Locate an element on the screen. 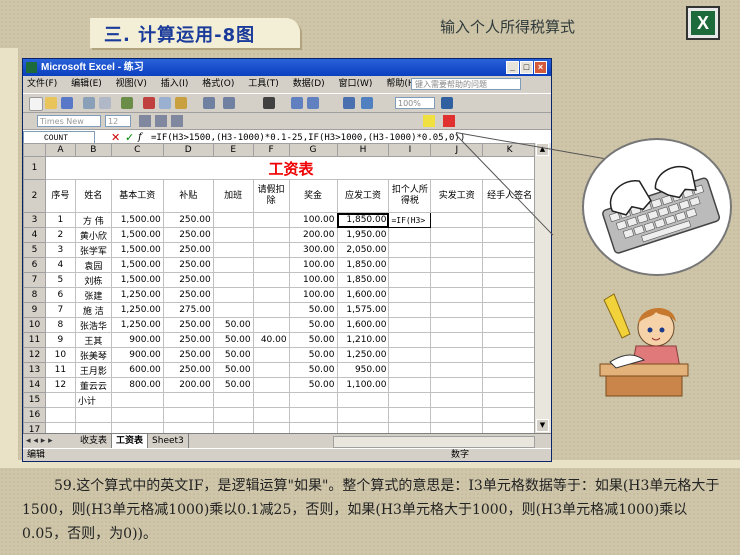 The image size is (740, 555). table-cell: 方 伟 is located at coordinates (93, 220).